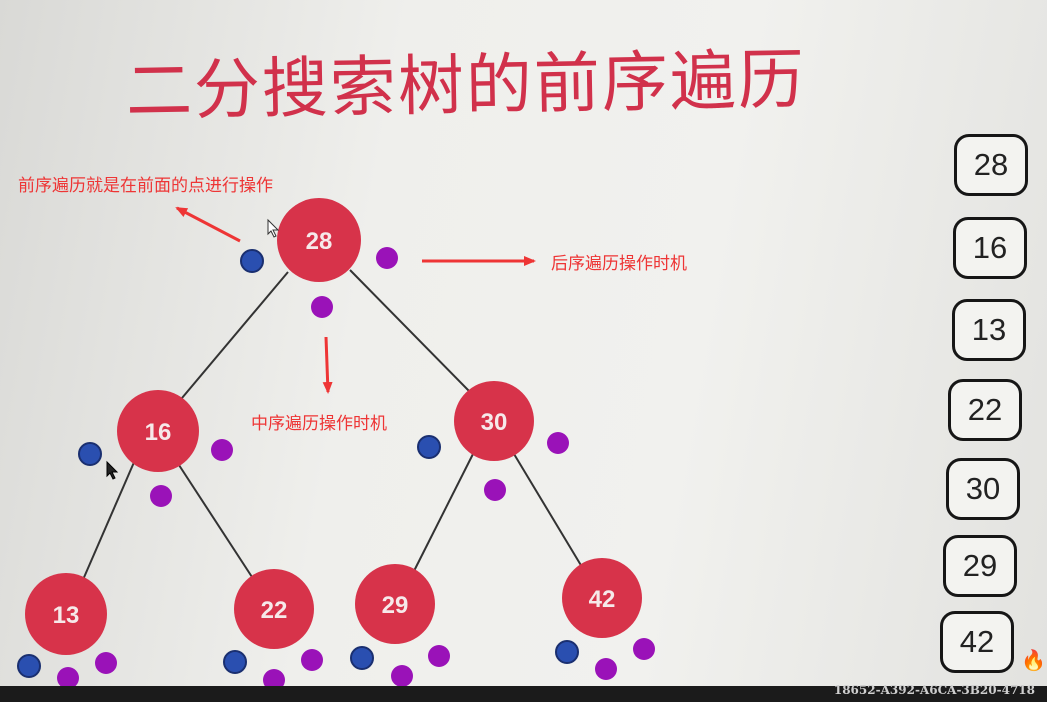  What do you see at coordinates (327, 365) in the screenshot?
I see `arrow-to-inorder-note` at bounding box center [327, 365].